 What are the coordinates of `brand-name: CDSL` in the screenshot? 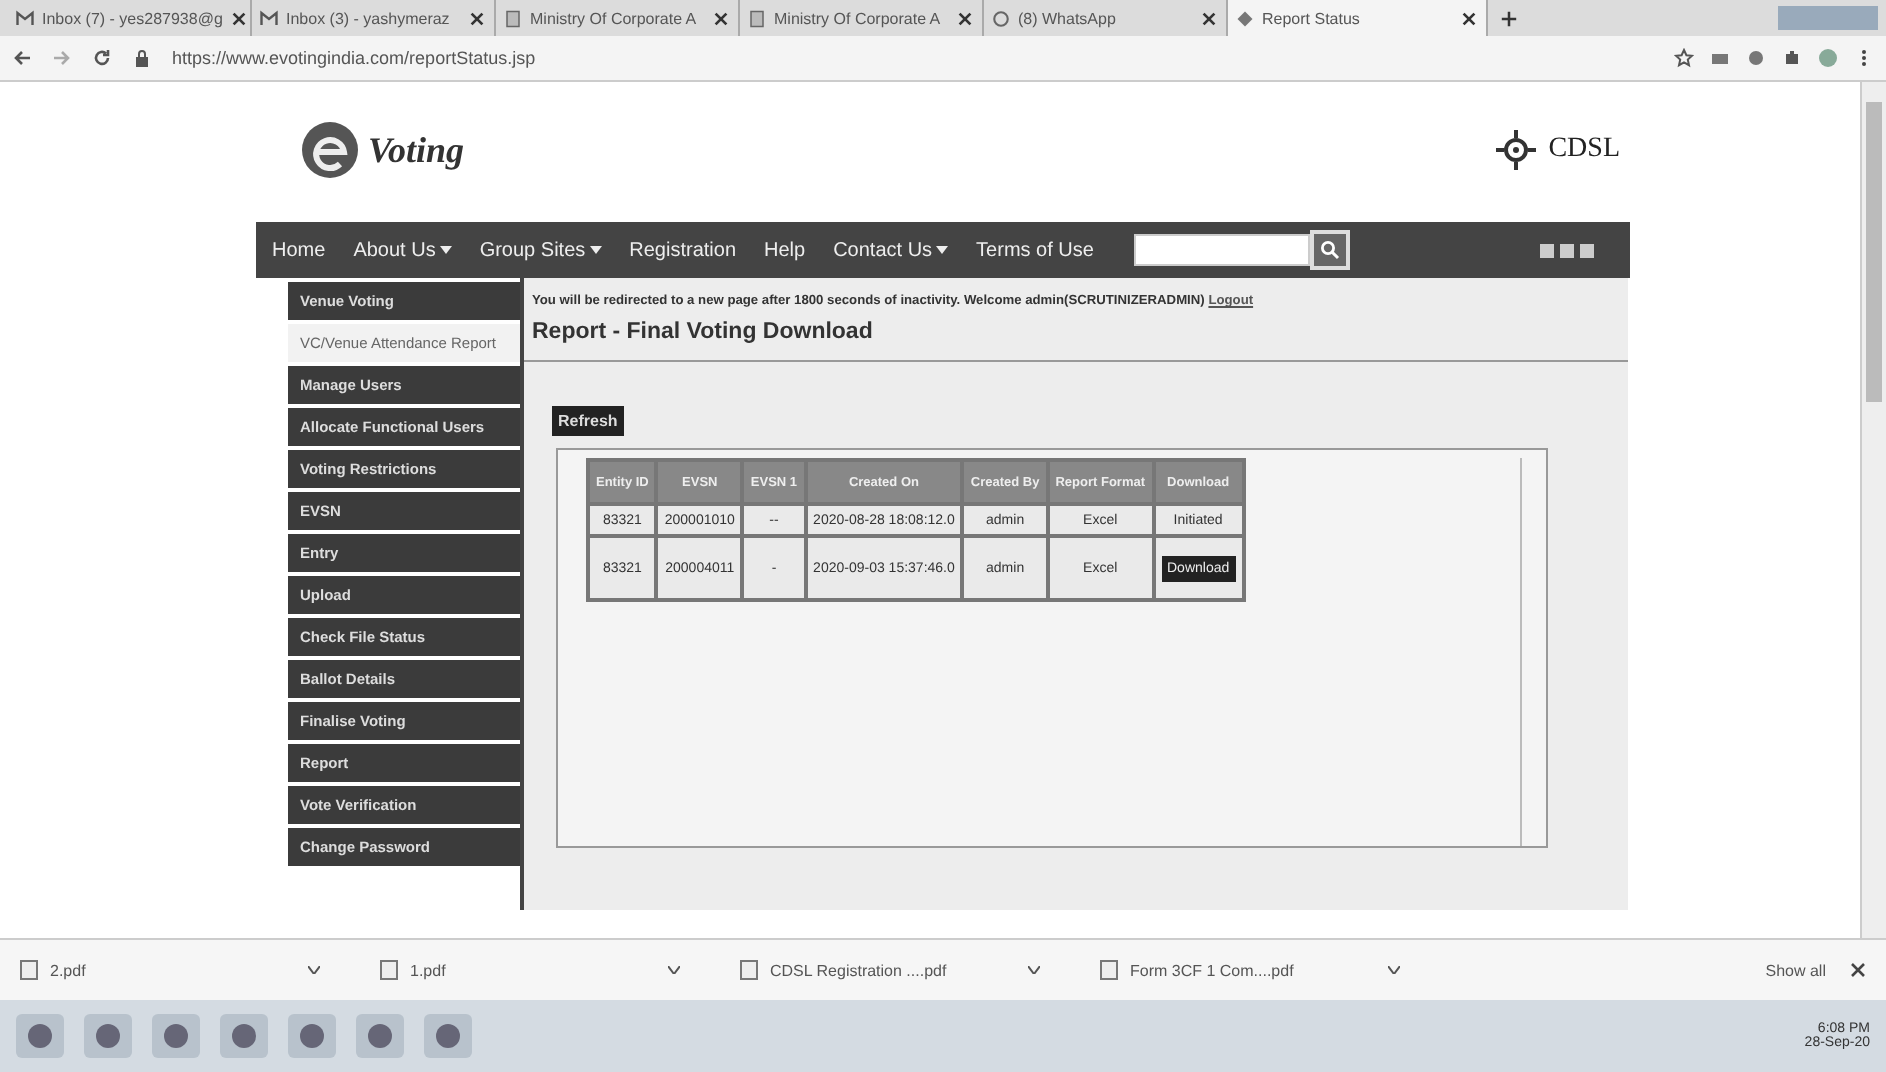 It's located at (1584, 150).